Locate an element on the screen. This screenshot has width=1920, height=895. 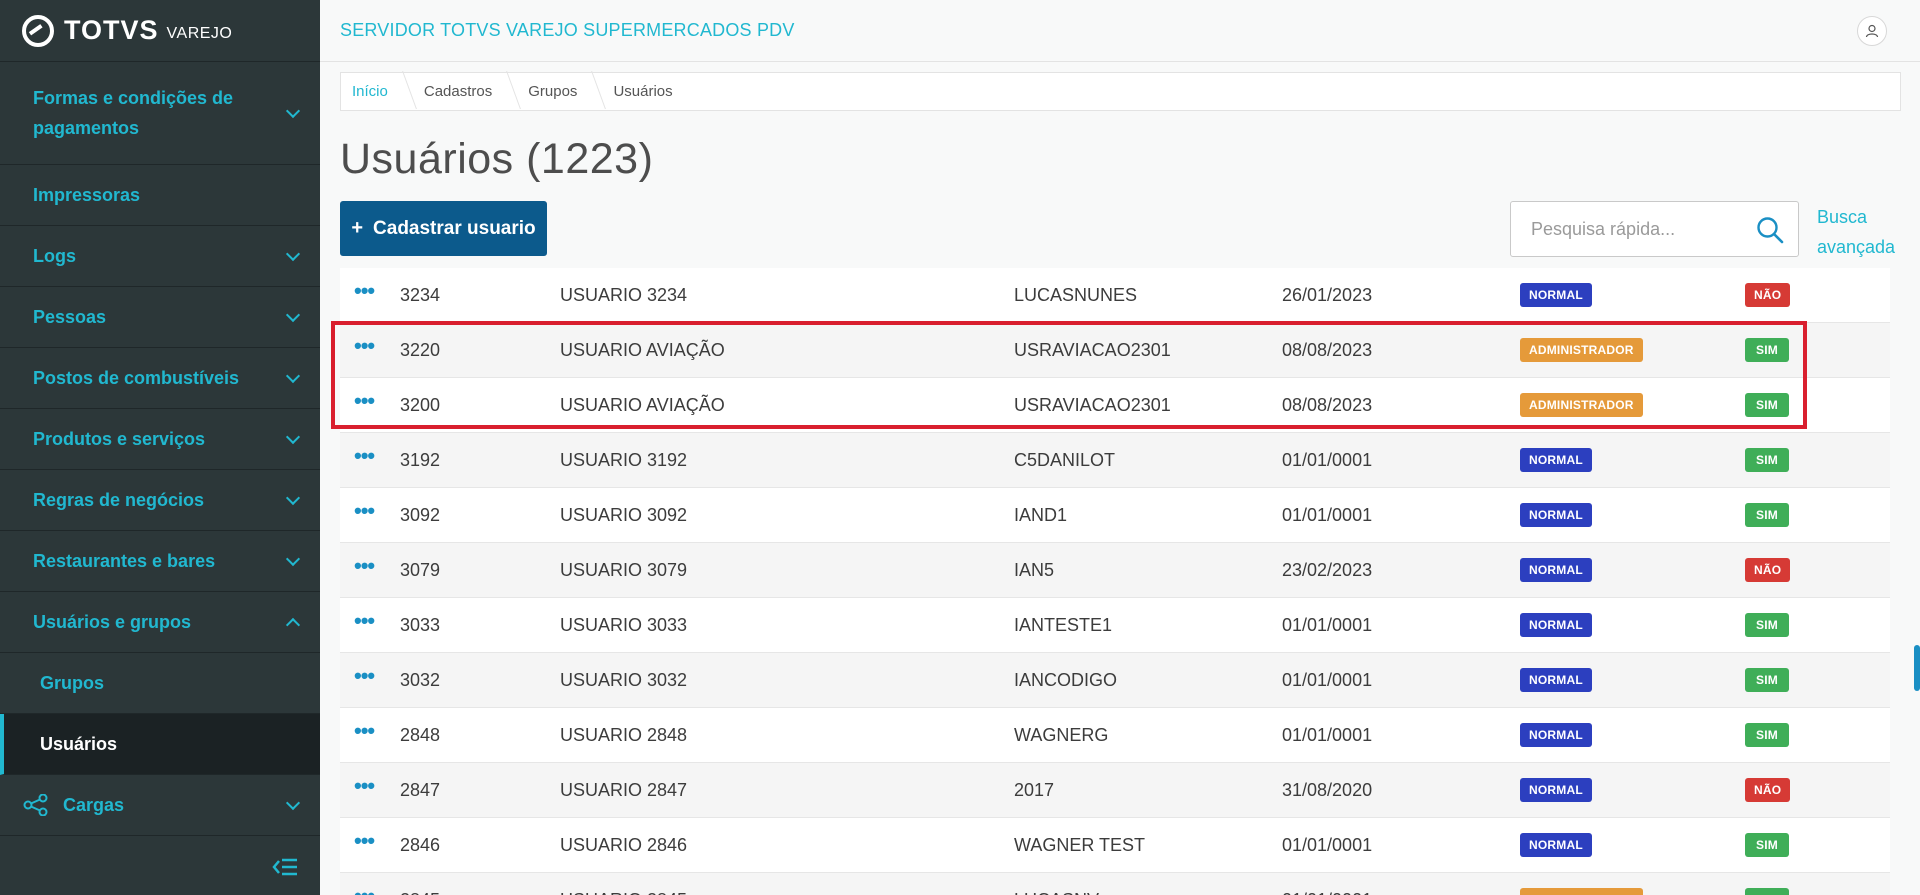
sidebar-item-label: Usuários e grupos is located at coordinates (112, 621).